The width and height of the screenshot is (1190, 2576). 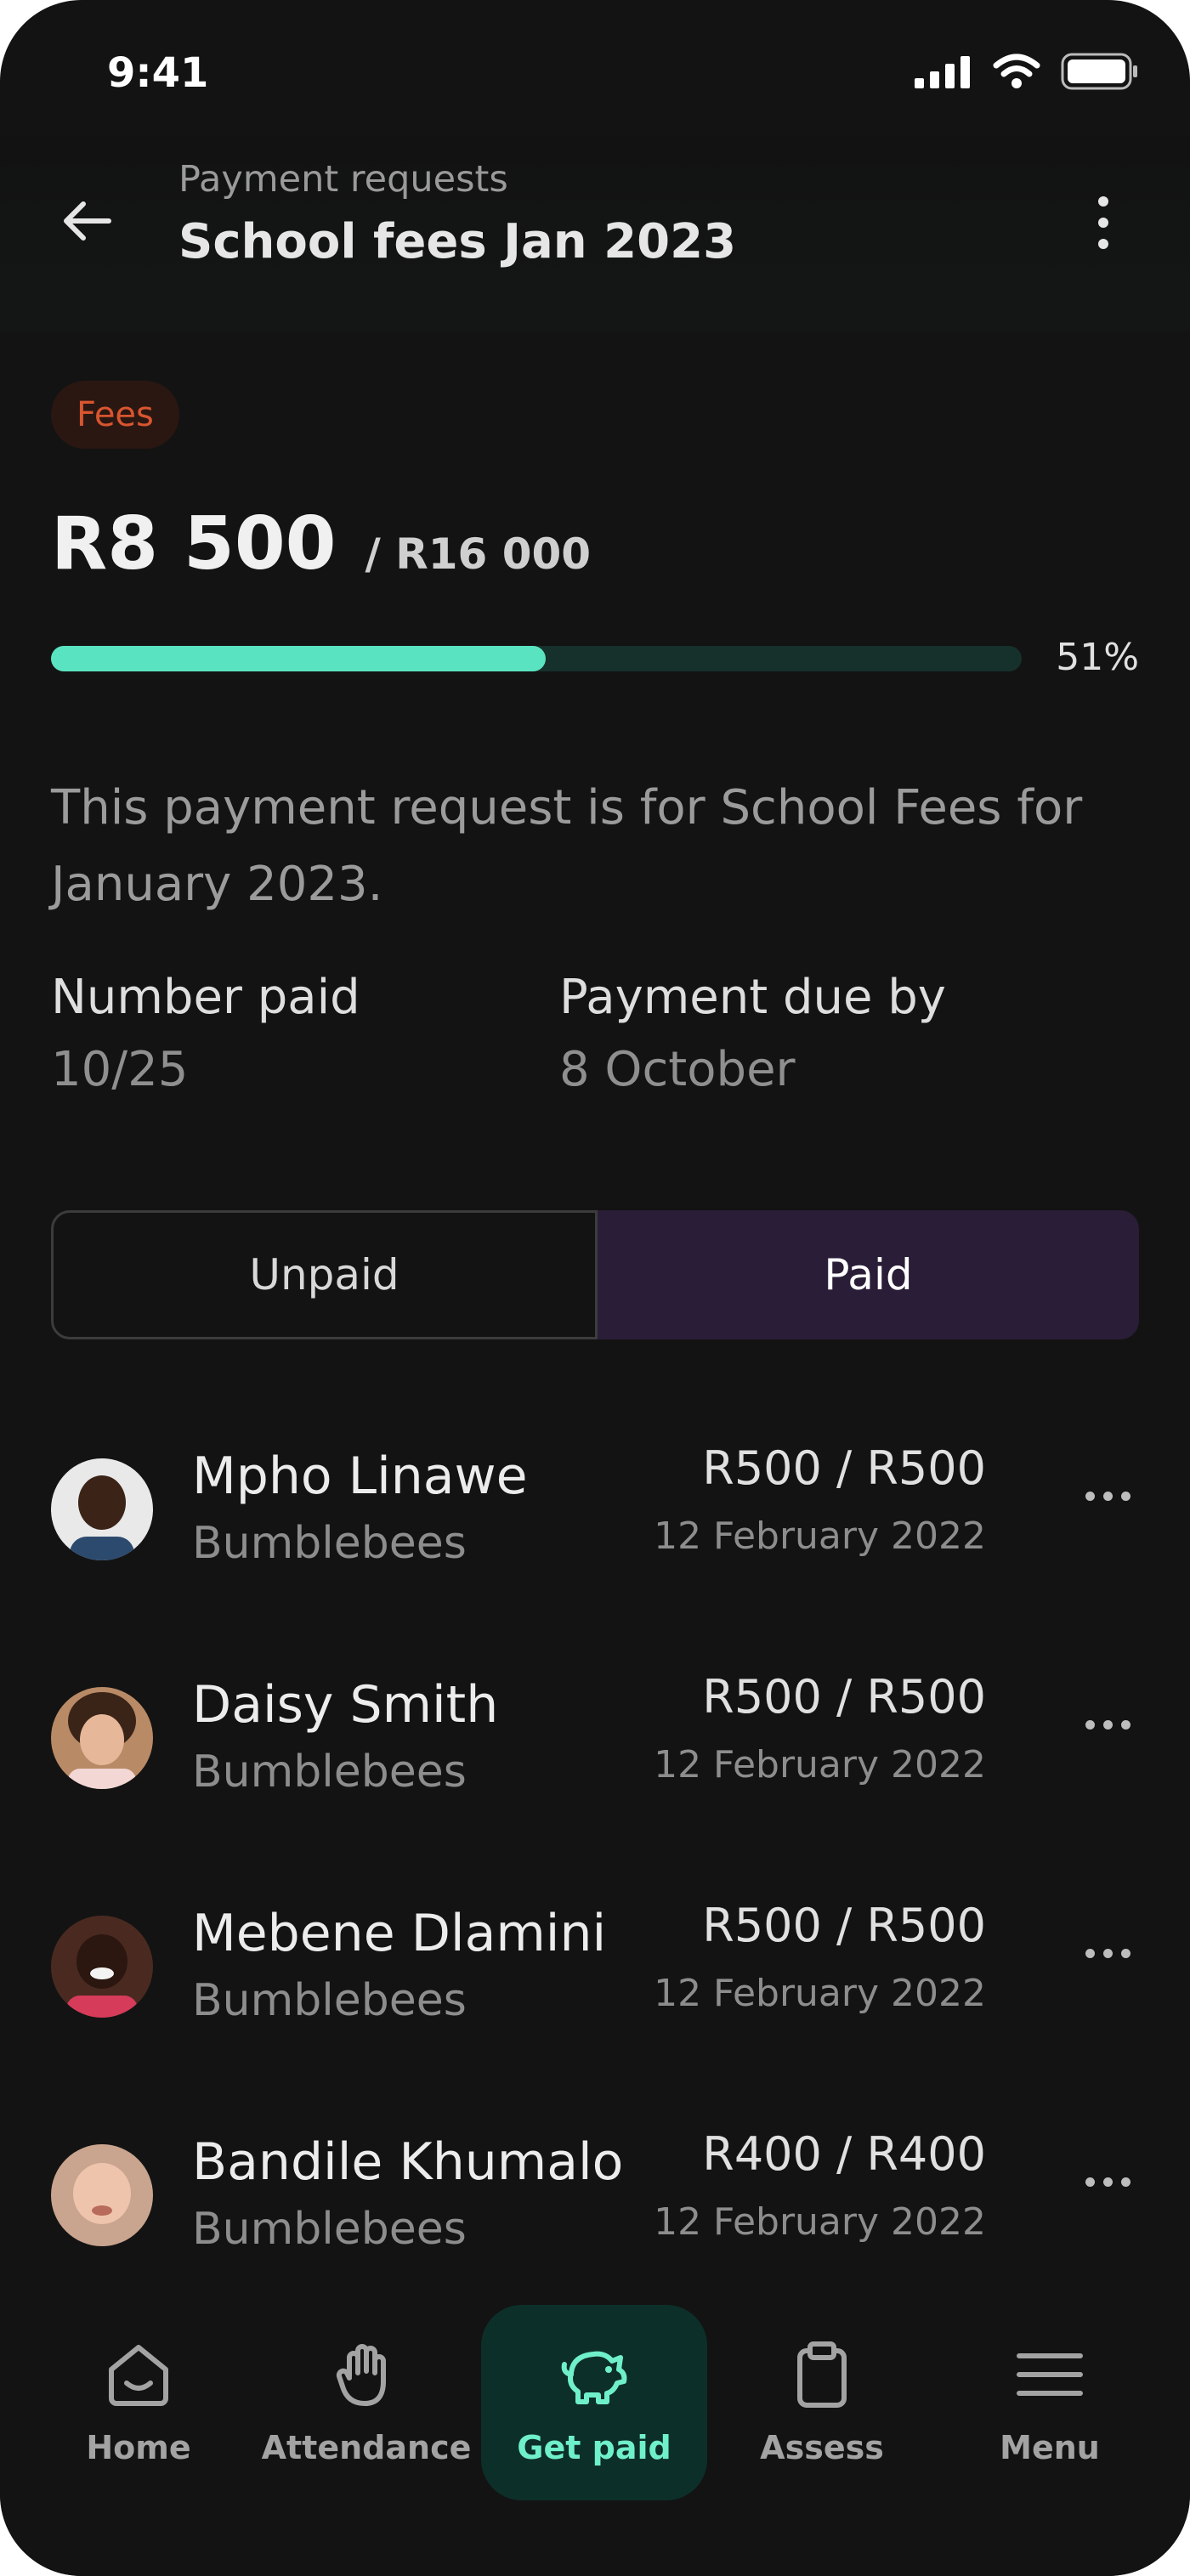 I want to click on more-vertical-icon, so click(x=1103, y=222).